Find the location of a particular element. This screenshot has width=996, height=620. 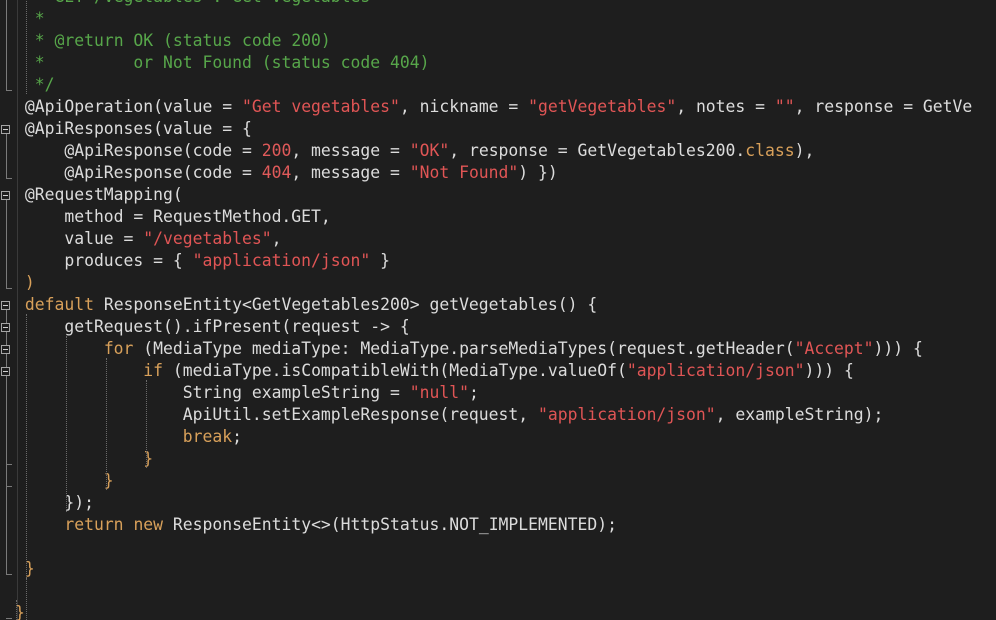

code-token: return is located at coordinates (94, 524).